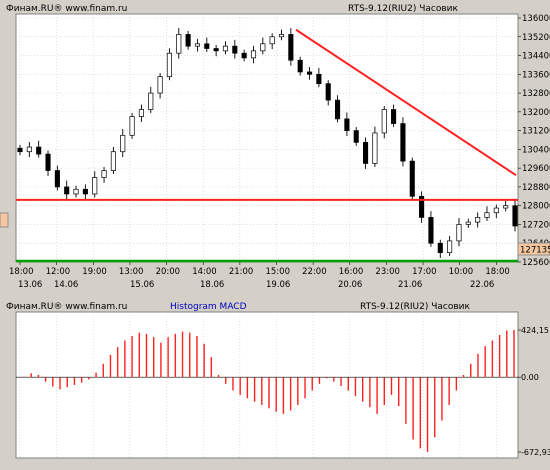 Image resolution: width=550 pixels, height=470 pixels. Describe the element at coordinates (131, 272) in the screenshot. I see `time-tick-label: 13:00` at that location.